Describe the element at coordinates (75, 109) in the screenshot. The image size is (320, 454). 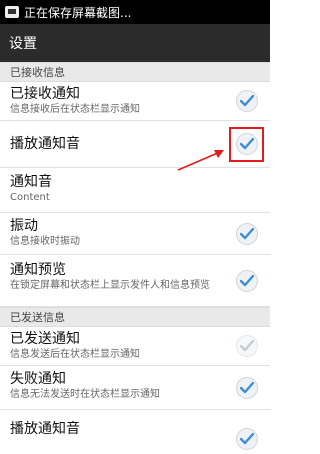
I see `setting-subtitle: 信息接收后在状态栏显示通知` at that location.